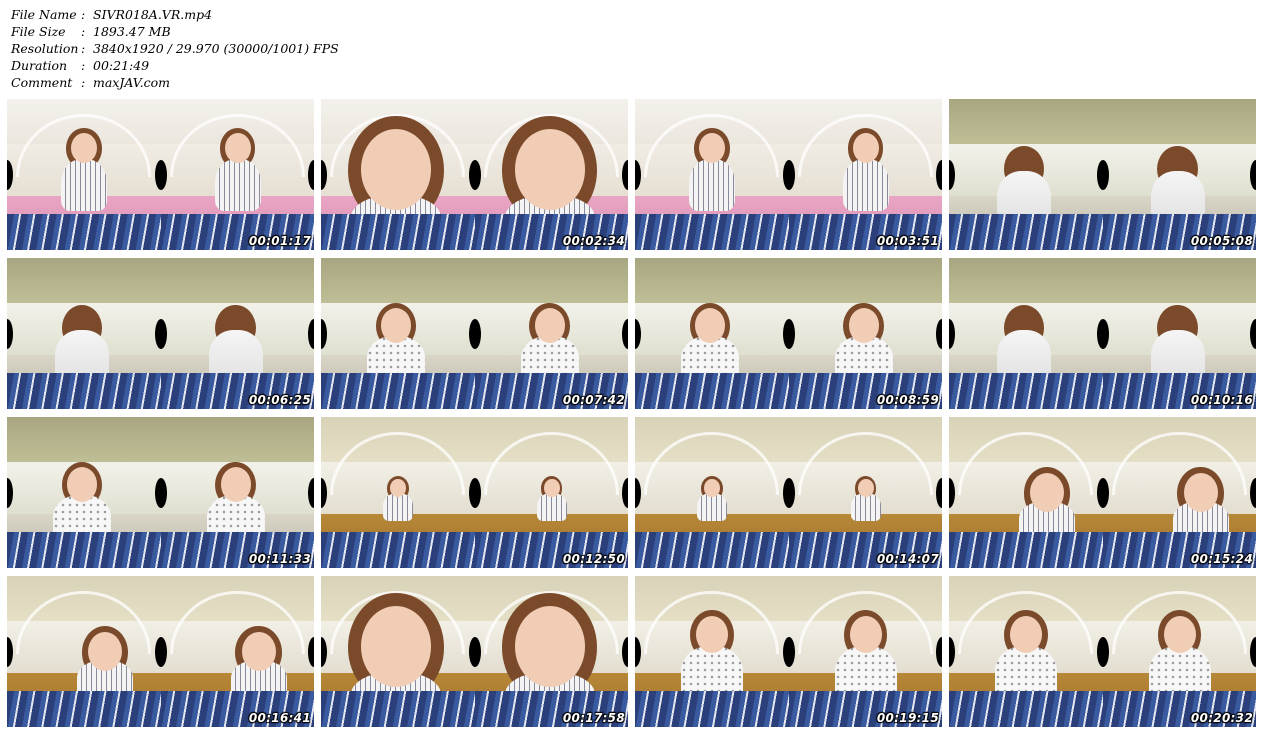  Describe the element at coordinates (1221, 559) in the screenshot. I see `thumbnail-timestamp: 00:15:24` at that location.